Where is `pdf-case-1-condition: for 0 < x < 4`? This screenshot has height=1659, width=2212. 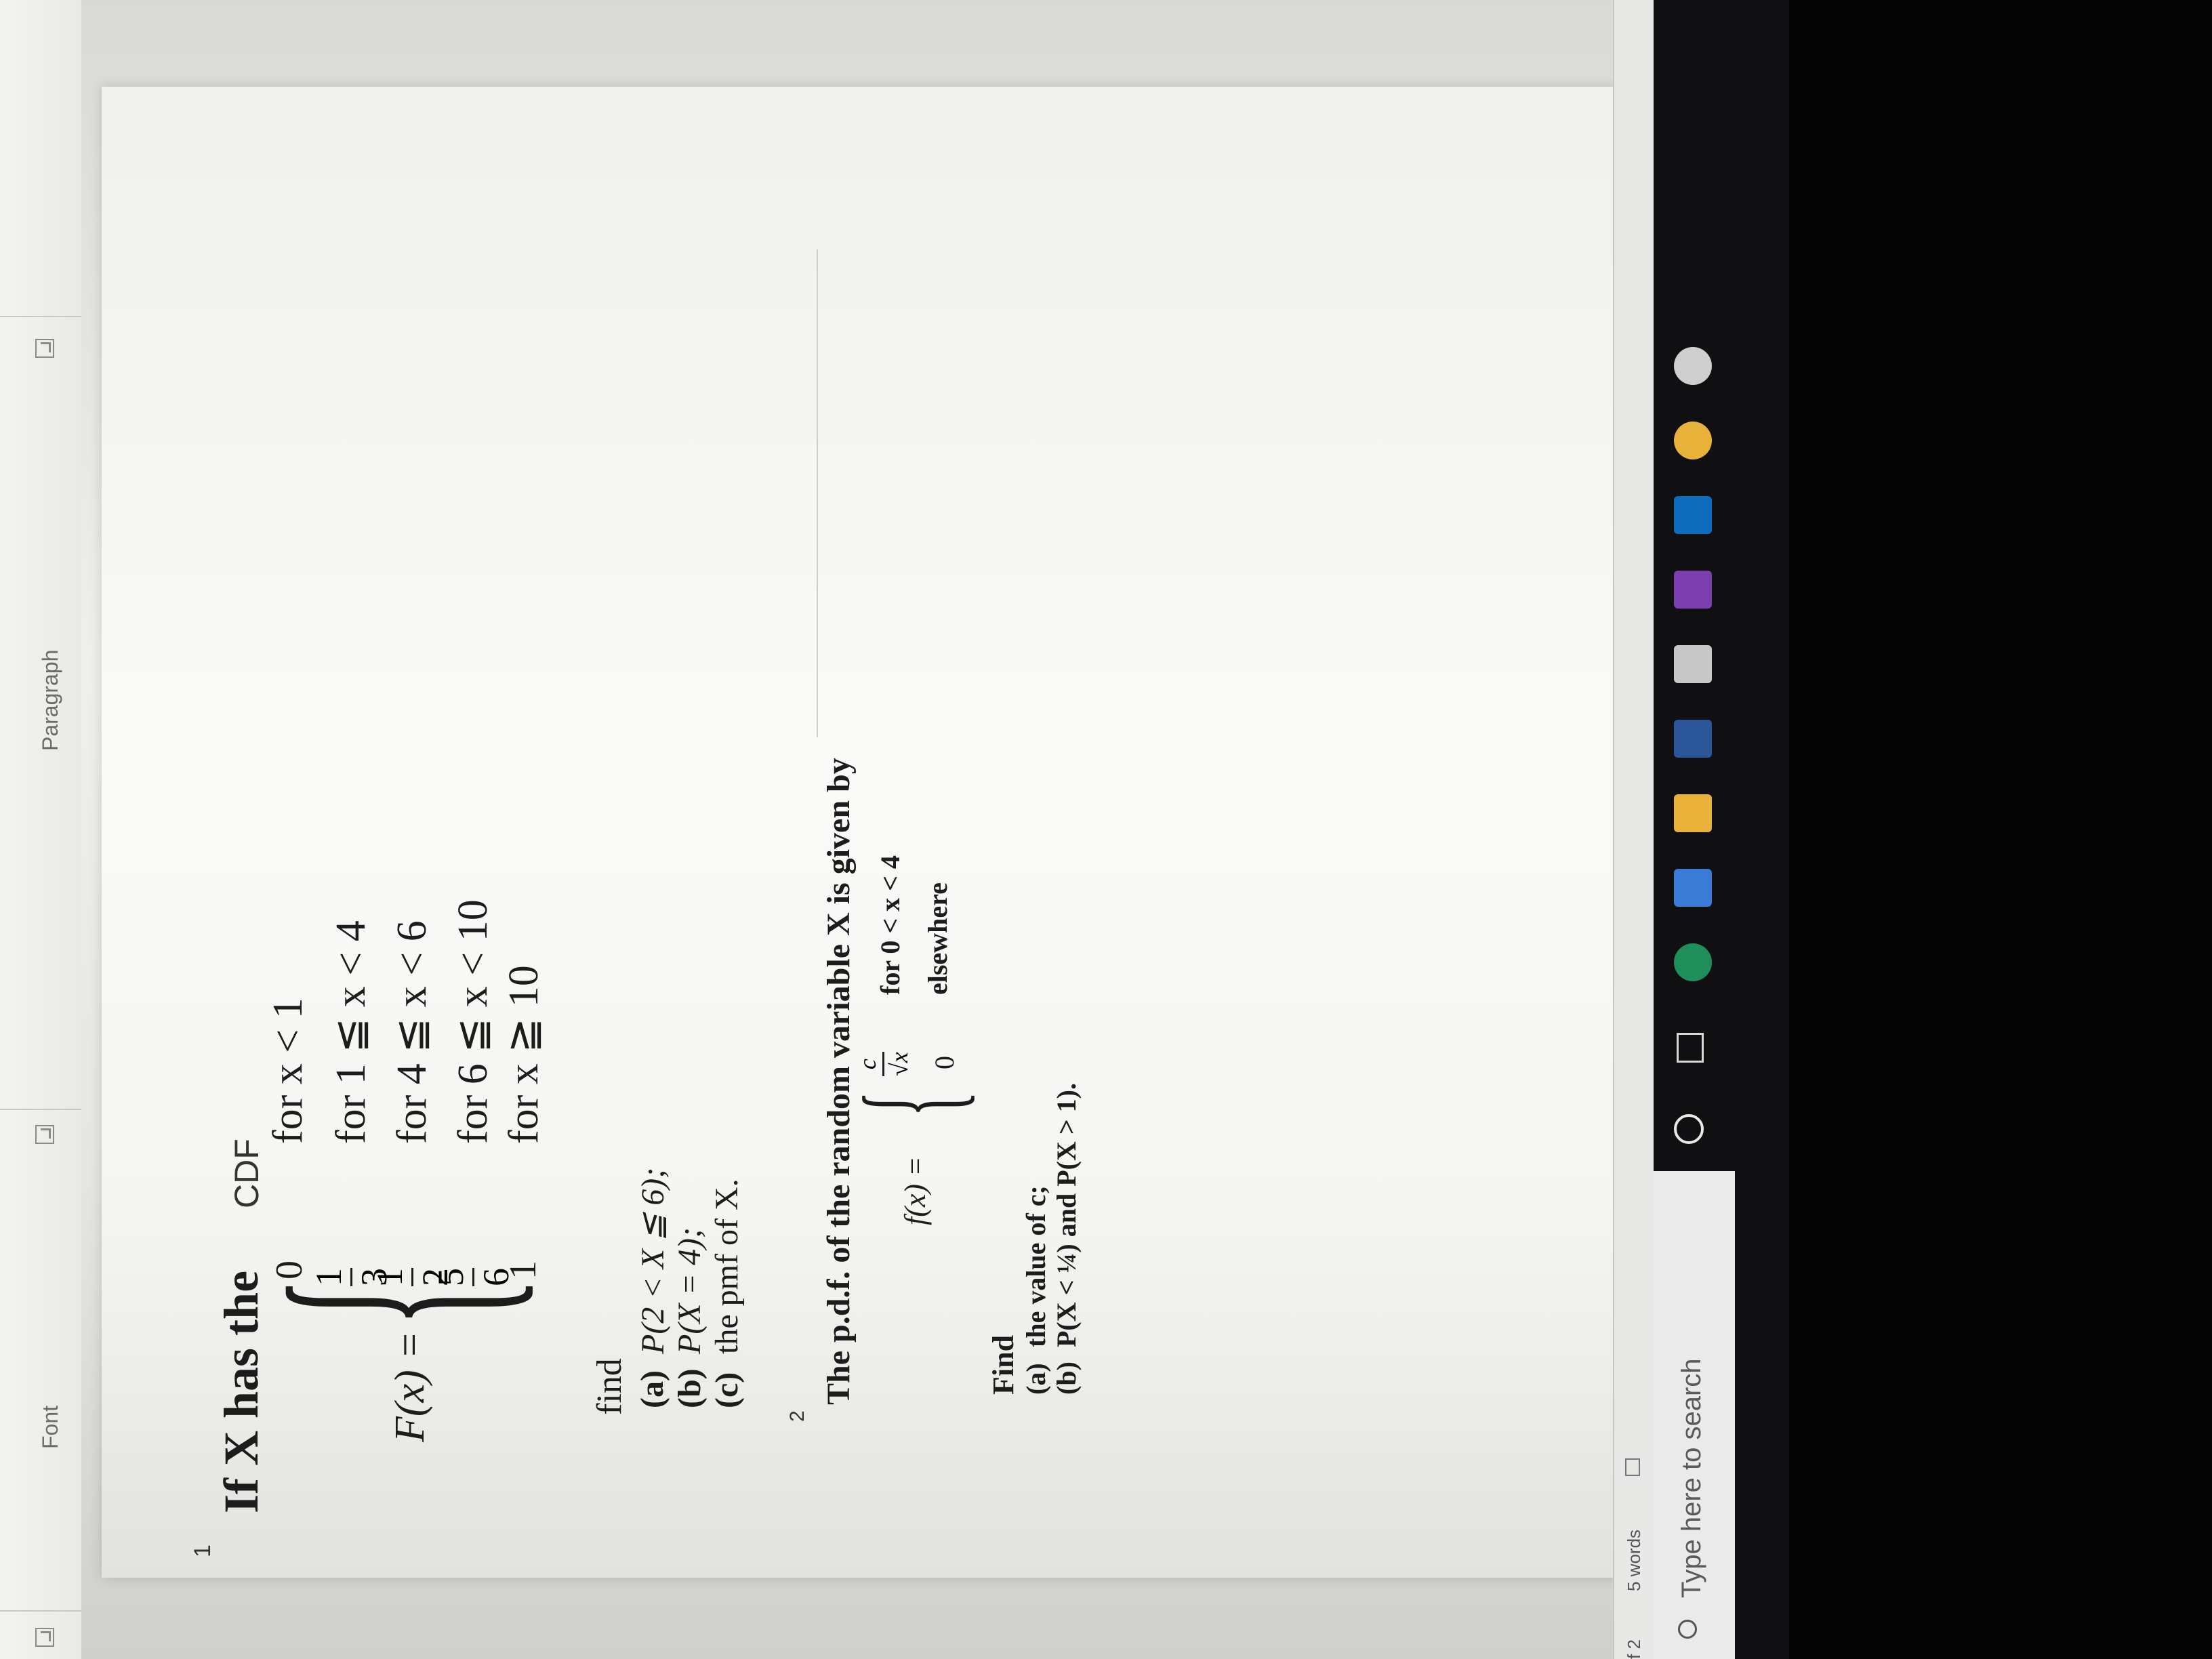
pdf-case-1-condition: for 0 < x < 4 is located at coordinates (890, 925).